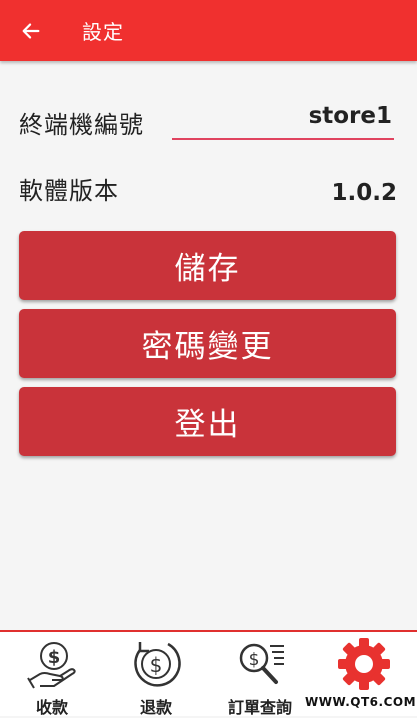 Image resolution: width=417 pixels, height=718 pixels. What do you see at coordinates (81, 125) in the screenshot?
I see `terminal-number-label: 終端機編號` at bounding box center [81, 125].